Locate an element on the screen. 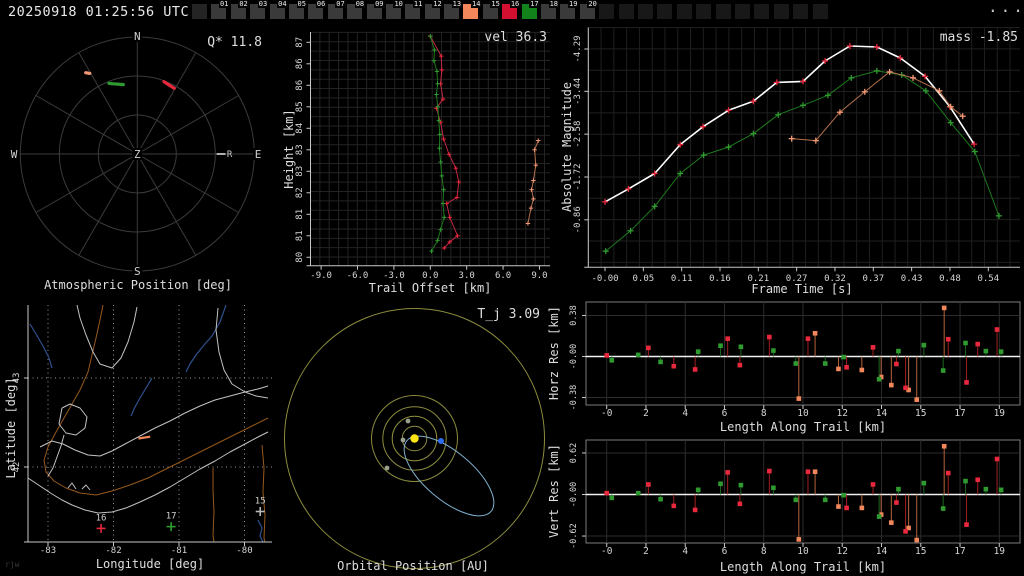  svg-text: 0.38 is located at coordinates (574, 315).